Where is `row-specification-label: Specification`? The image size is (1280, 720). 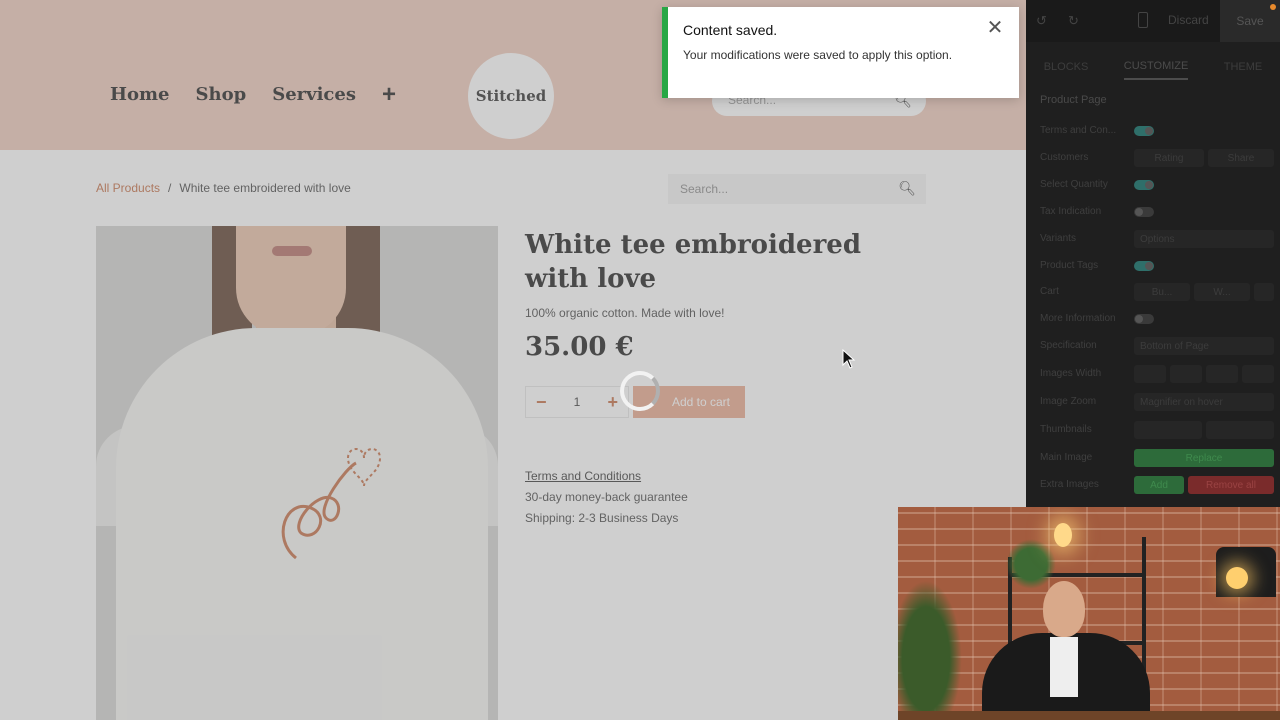 row-specification-label: Specification is located at coordinates (1068, 345).